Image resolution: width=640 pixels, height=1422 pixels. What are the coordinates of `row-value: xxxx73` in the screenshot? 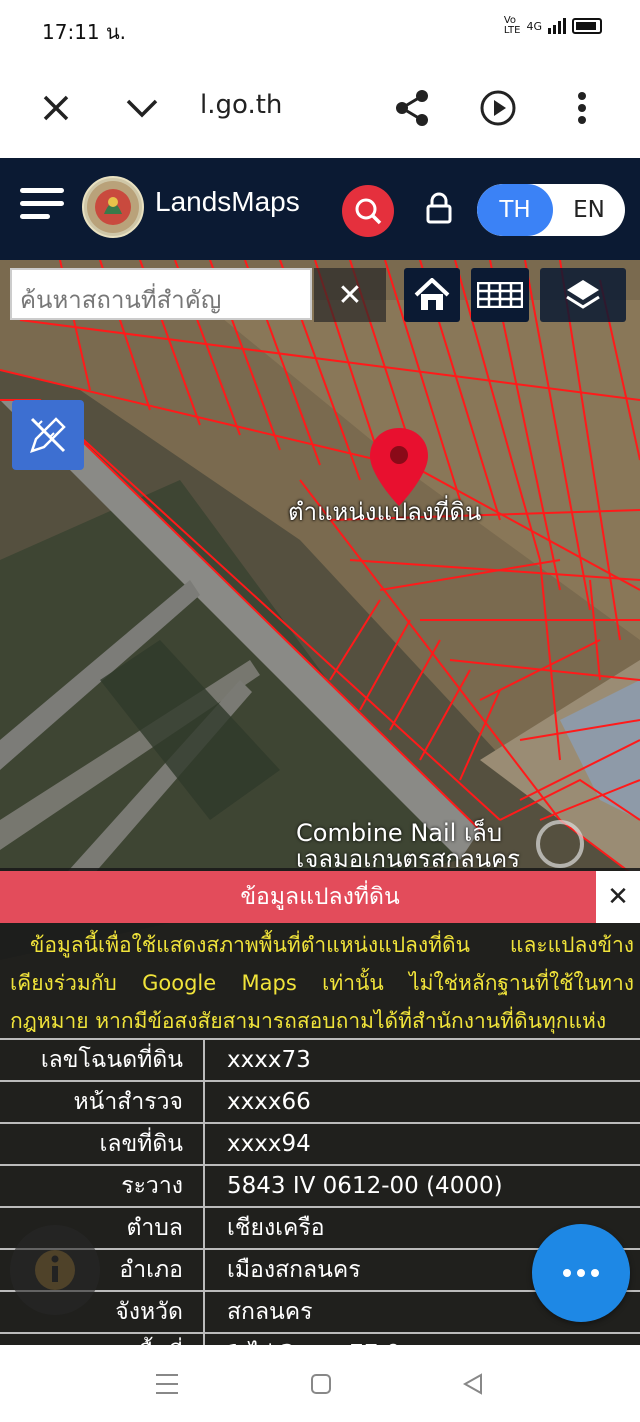 It's located at (422, 1059).